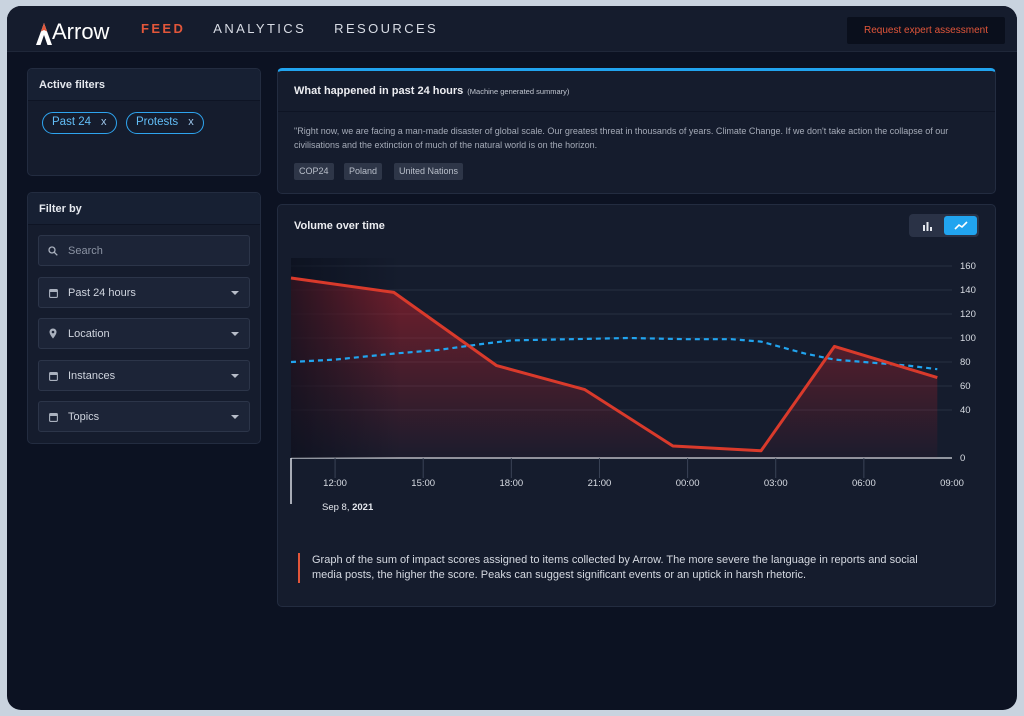 The image size is (1024, 716). I want to click on search-icon, so click(53, 250).